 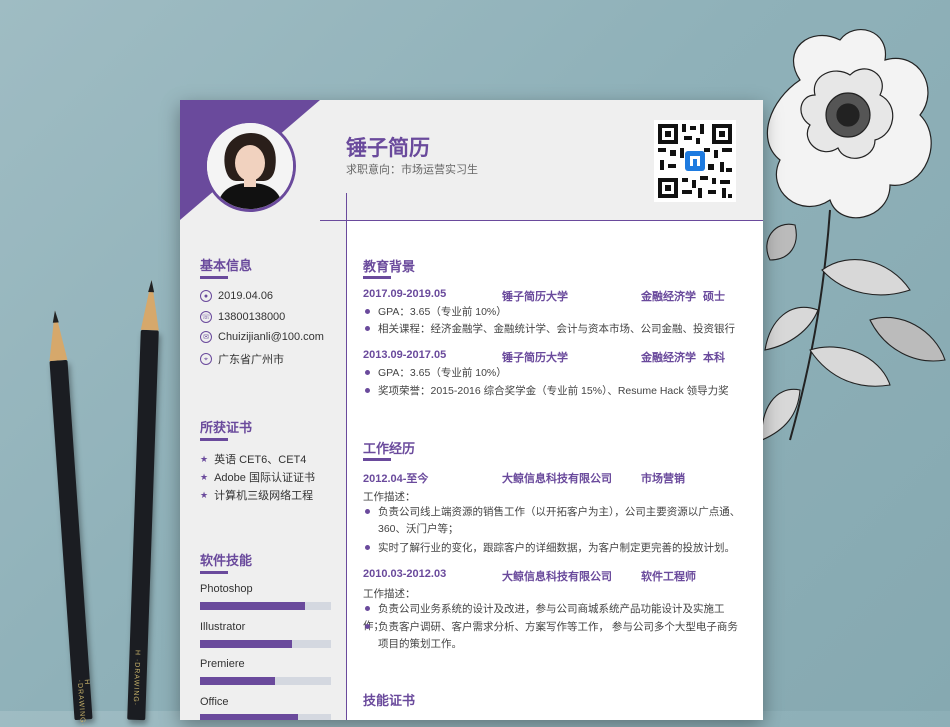 What do you see at coordinates (377, 277) in the screenshot?
I see `education-underline` at bounding box center [377, 277].